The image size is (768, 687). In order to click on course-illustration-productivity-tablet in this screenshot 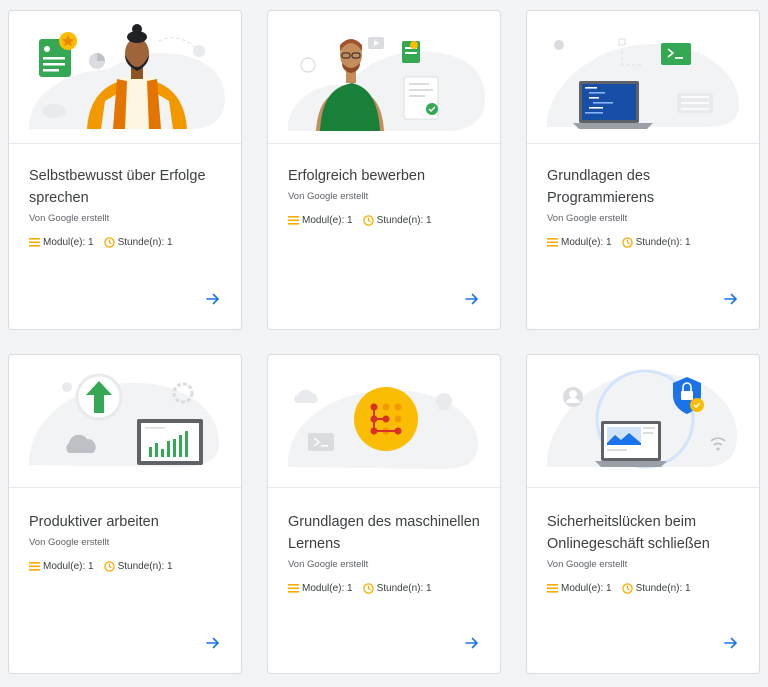, I will do `click(125, 421)`.